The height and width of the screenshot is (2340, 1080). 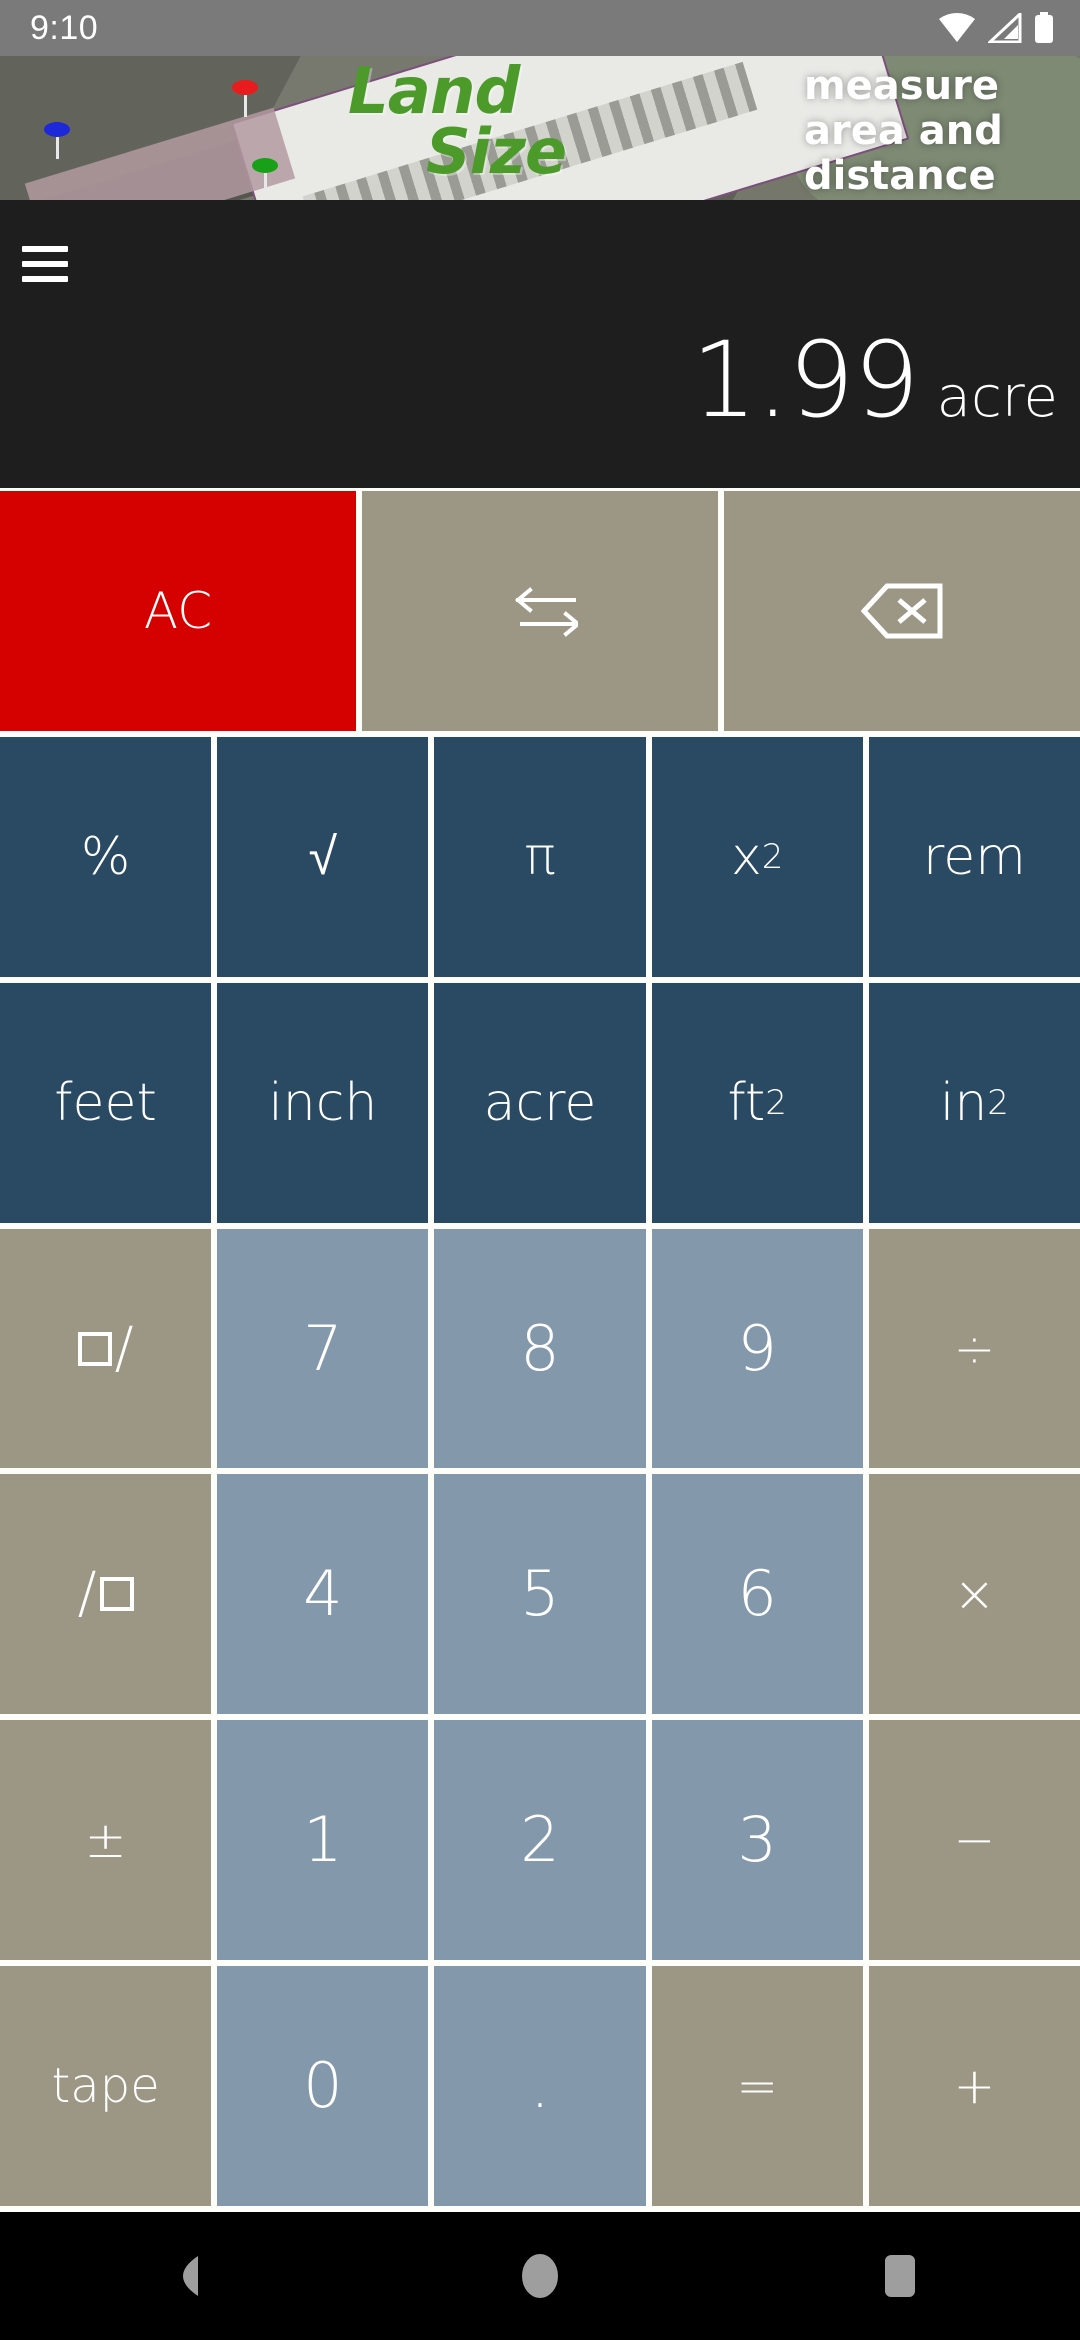 What do you see at coordinates (900, 175) in the screenshot?
I see `ad-tagline-line3: distance` at bounding box center [900, 175].